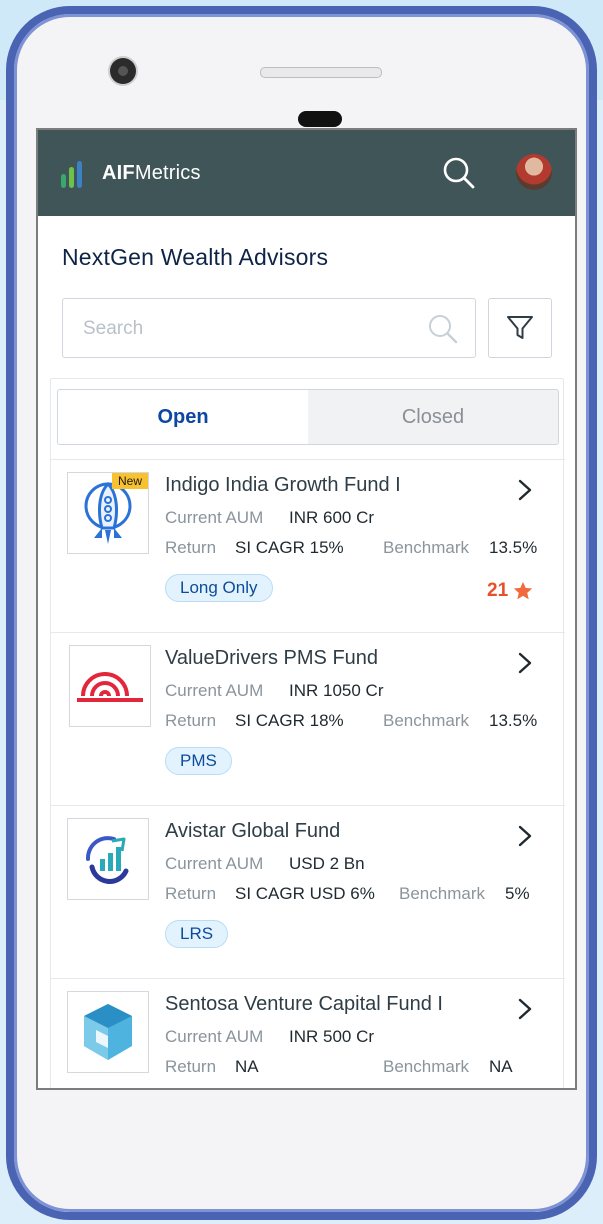  Describe the element at coordinates (167, 173) in the screenshot. I see `app-logo-suffix: Metrics` at that location.